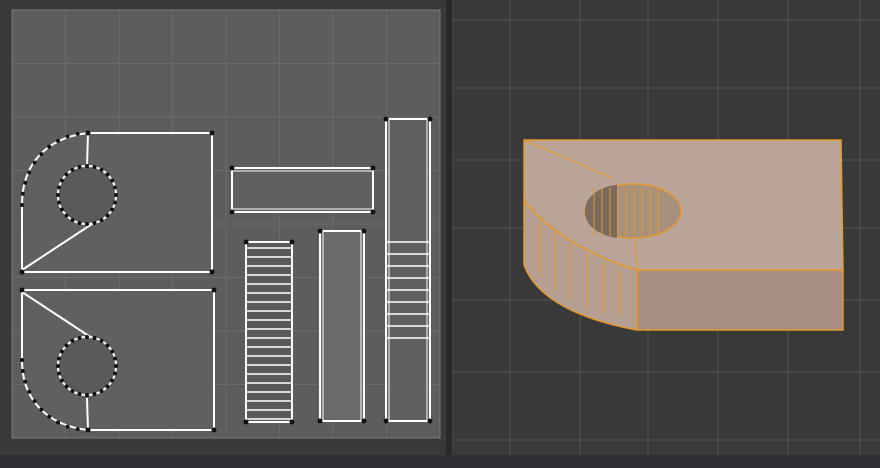 The height and width of the screenshot is (468, 880). I want to click on status-bar, so click(440, 461).